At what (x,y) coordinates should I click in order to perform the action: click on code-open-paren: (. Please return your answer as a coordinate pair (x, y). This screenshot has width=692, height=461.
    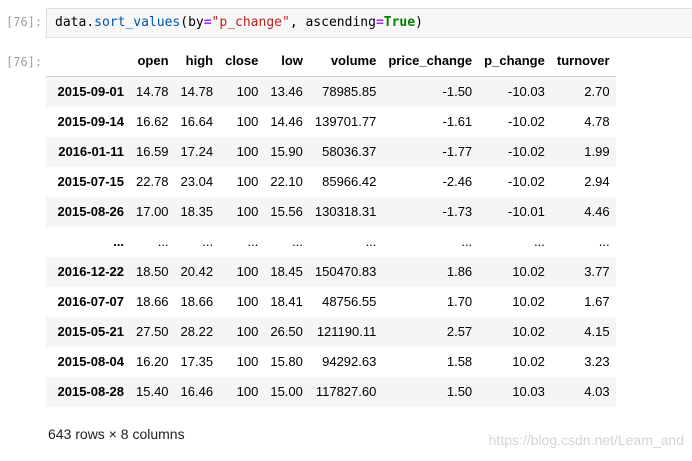
    Looking at the image, I should click on (184, 22).